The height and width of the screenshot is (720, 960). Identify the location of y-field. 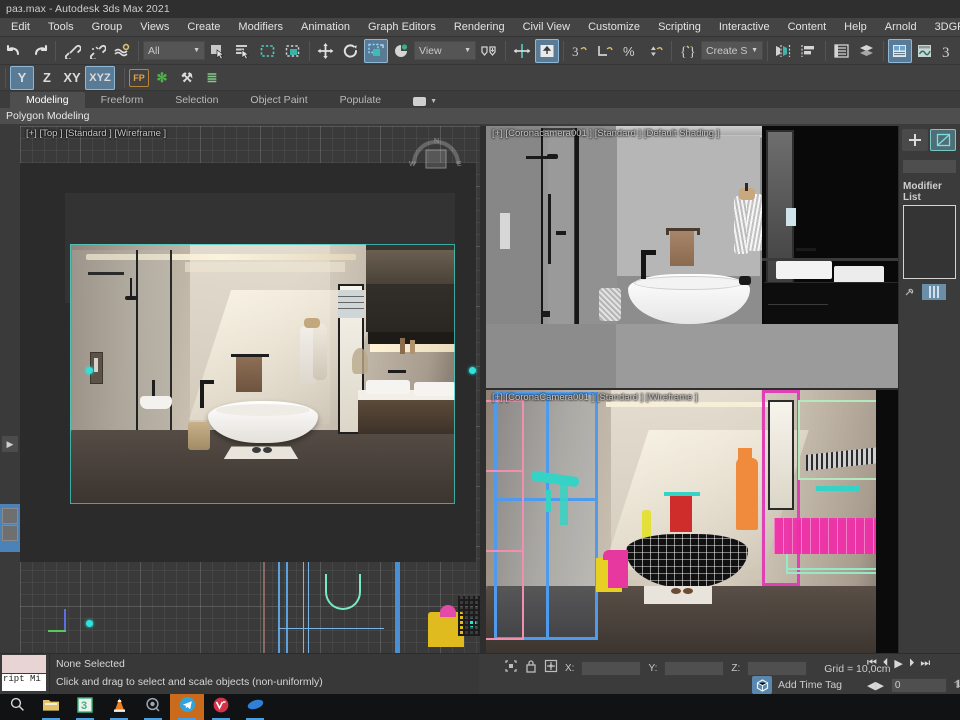
(694, 668).